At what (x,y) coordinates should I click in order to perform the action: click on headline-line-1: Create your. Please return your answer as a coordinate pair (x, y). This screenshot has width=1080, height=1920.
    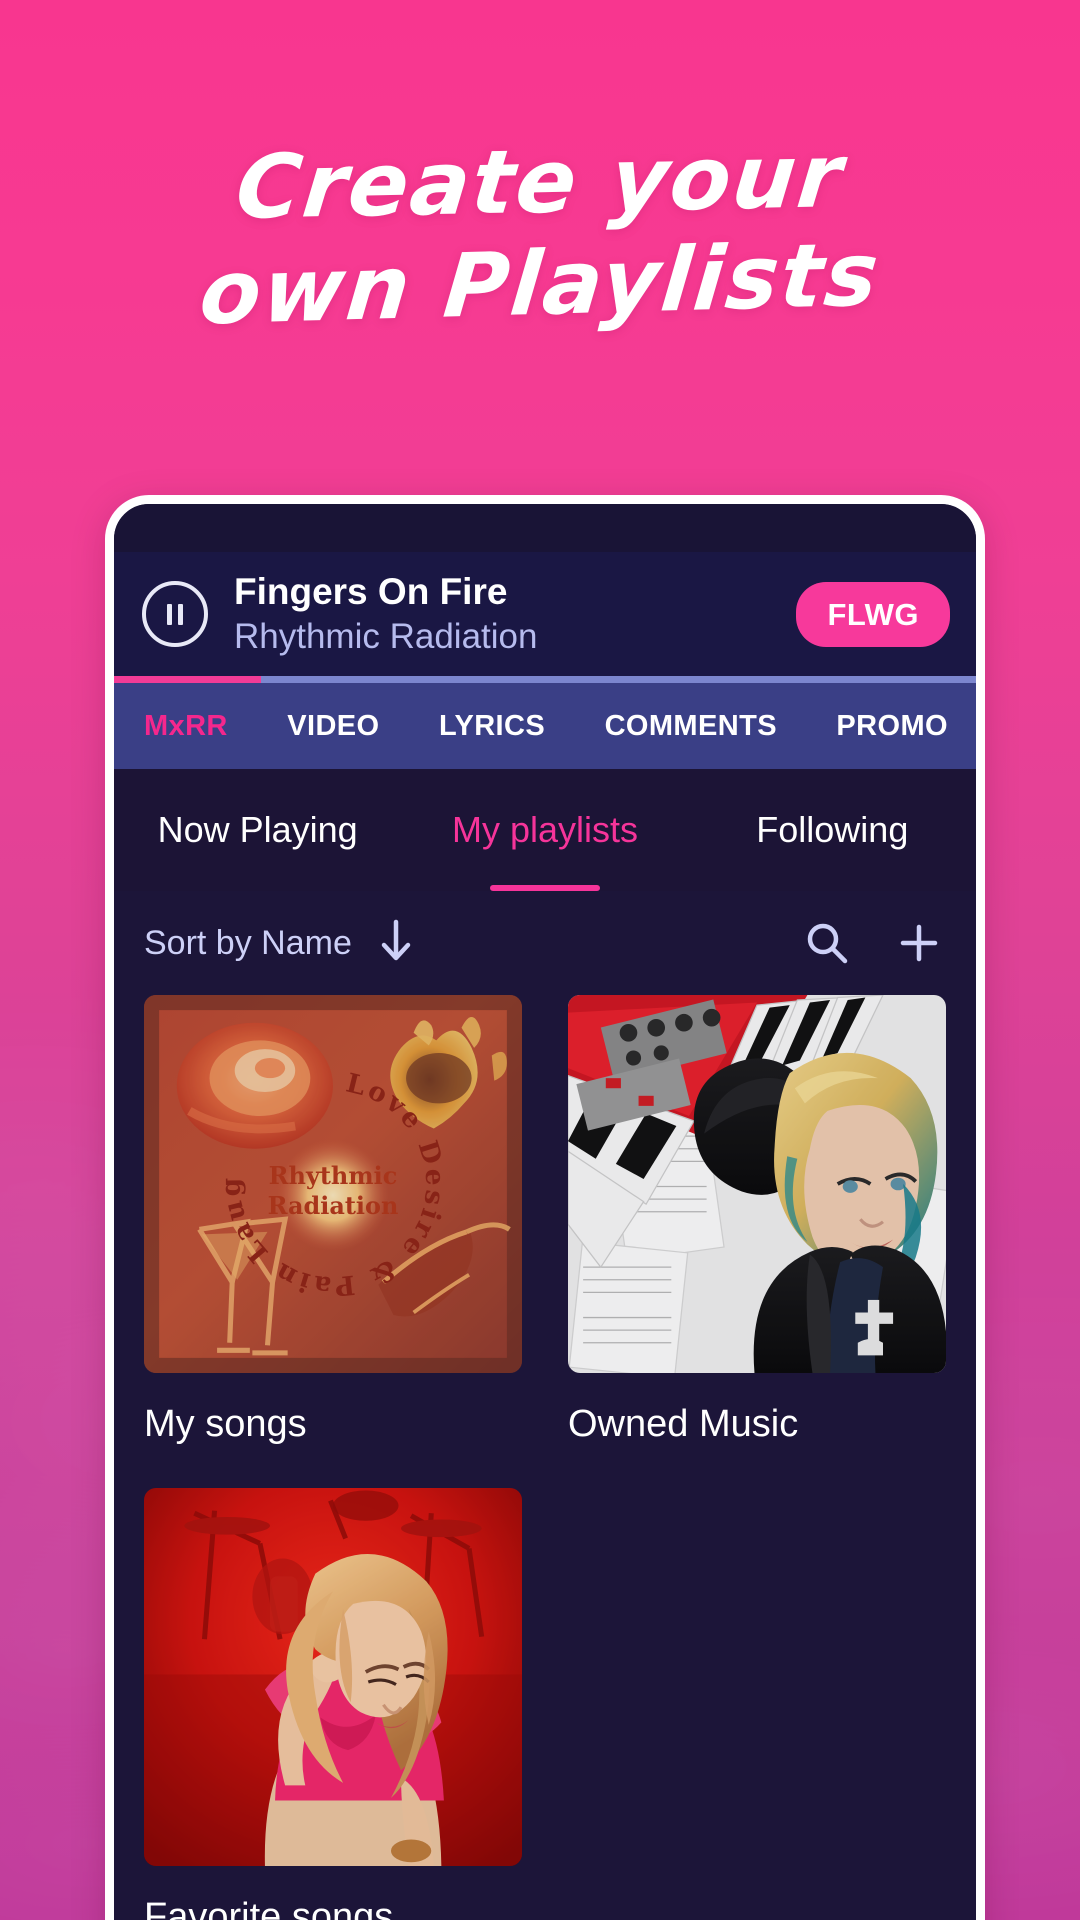
    Looking at the image, I should click on (540, 181).